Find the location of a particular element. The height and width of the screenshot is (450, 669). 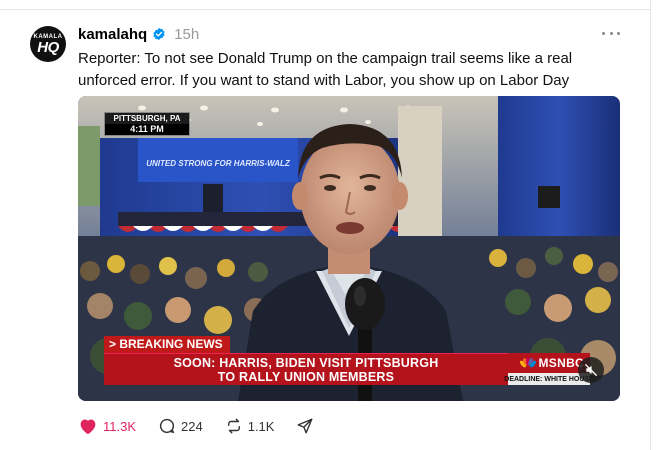

share-icon is located at coordinates (305, 426).